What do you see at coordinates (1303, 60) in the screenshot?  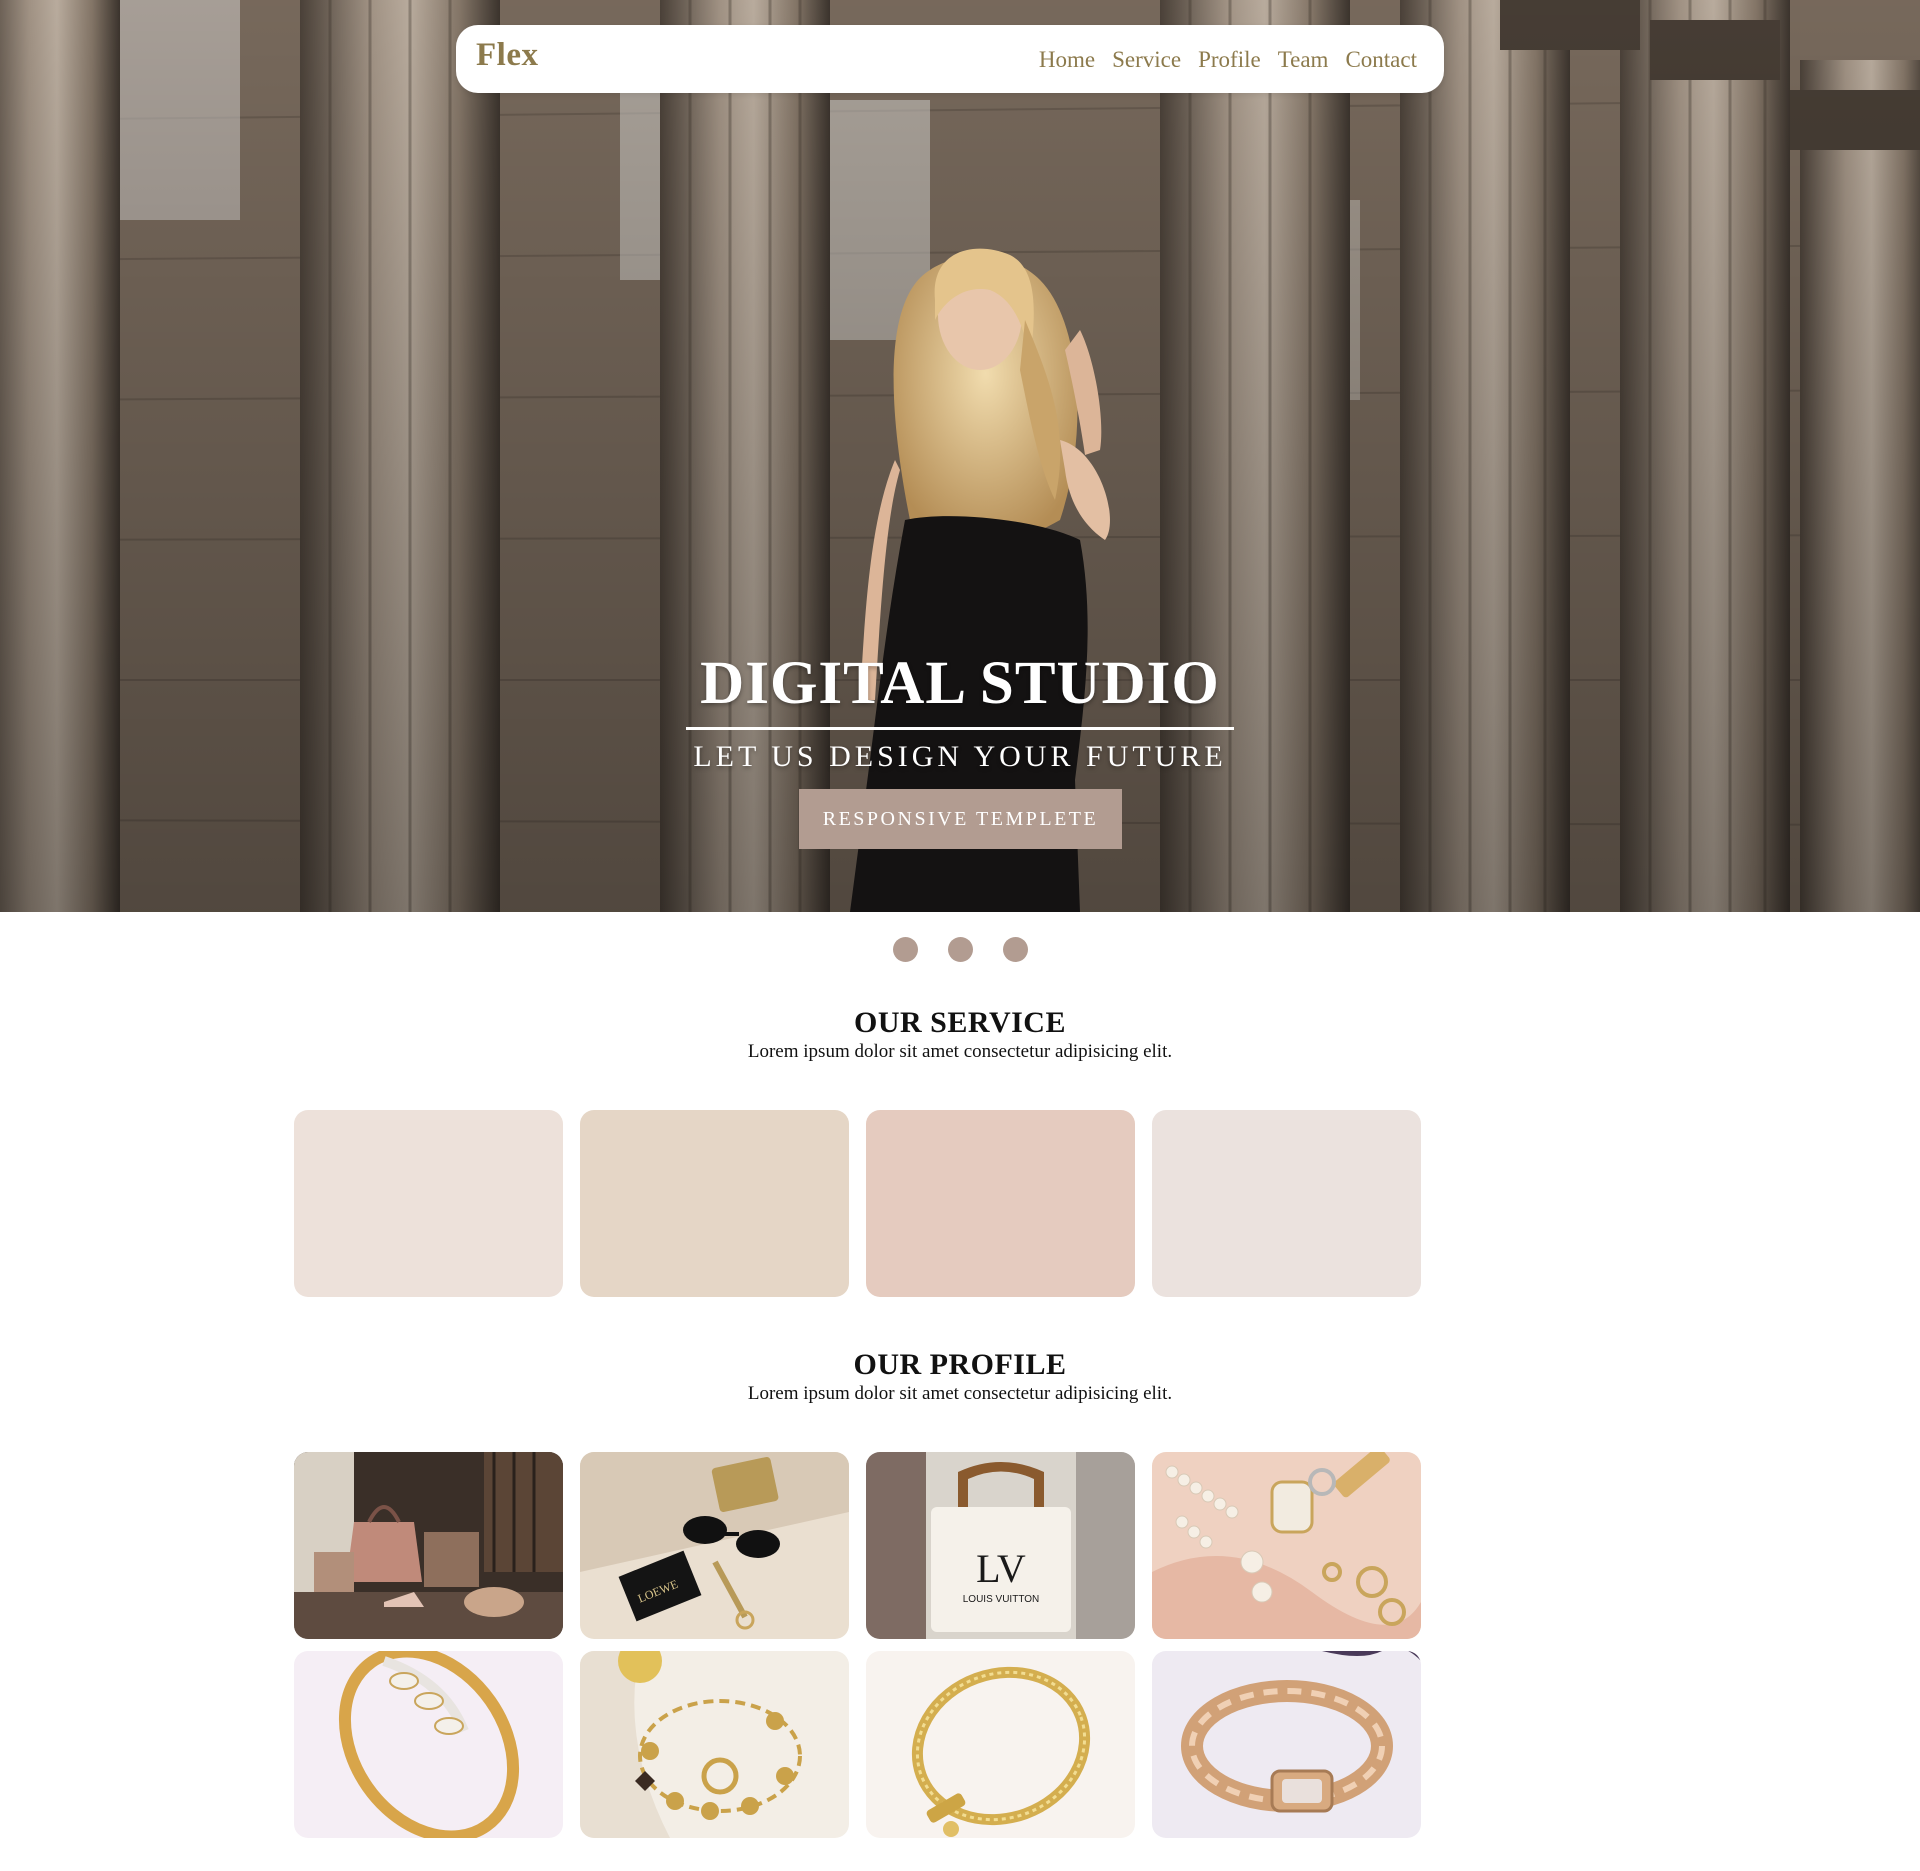 I see `nav-link-team: Team` at bounding box center [1303, 60].